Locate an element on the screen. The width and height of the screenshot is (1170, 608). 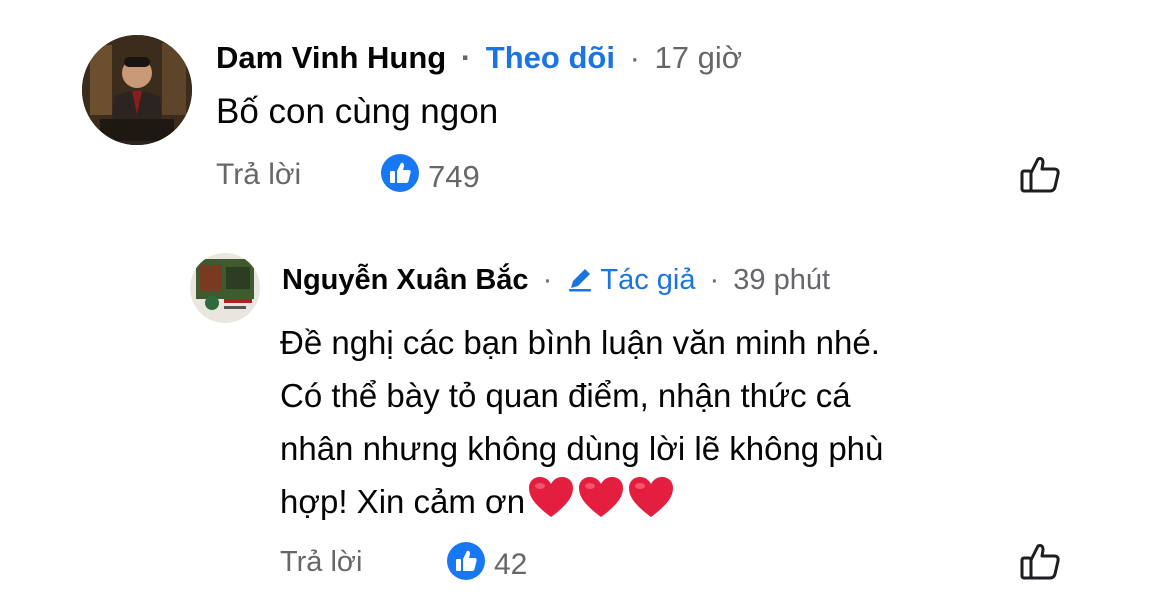
reply-text-line: Có thể bày tỏ quan điểm, nhận thức cá is located at coordinates (565, 395).